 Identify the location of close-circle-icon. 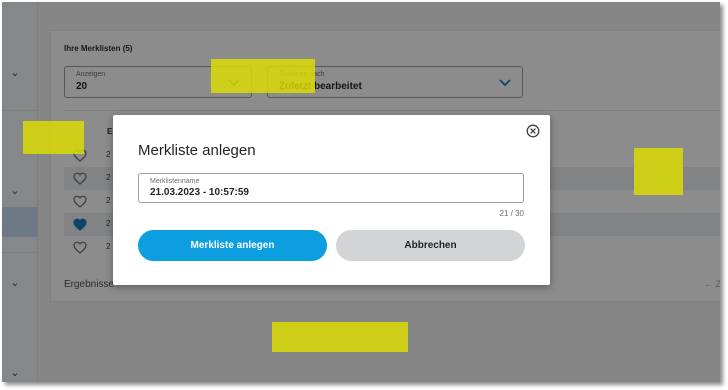
(533, 131).